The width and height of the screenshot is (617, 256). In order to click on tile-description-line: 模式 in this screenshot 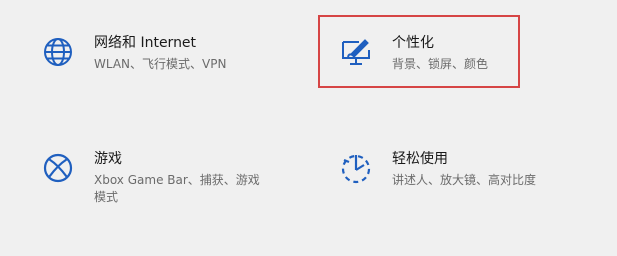, I will do `click(106, 197)`.